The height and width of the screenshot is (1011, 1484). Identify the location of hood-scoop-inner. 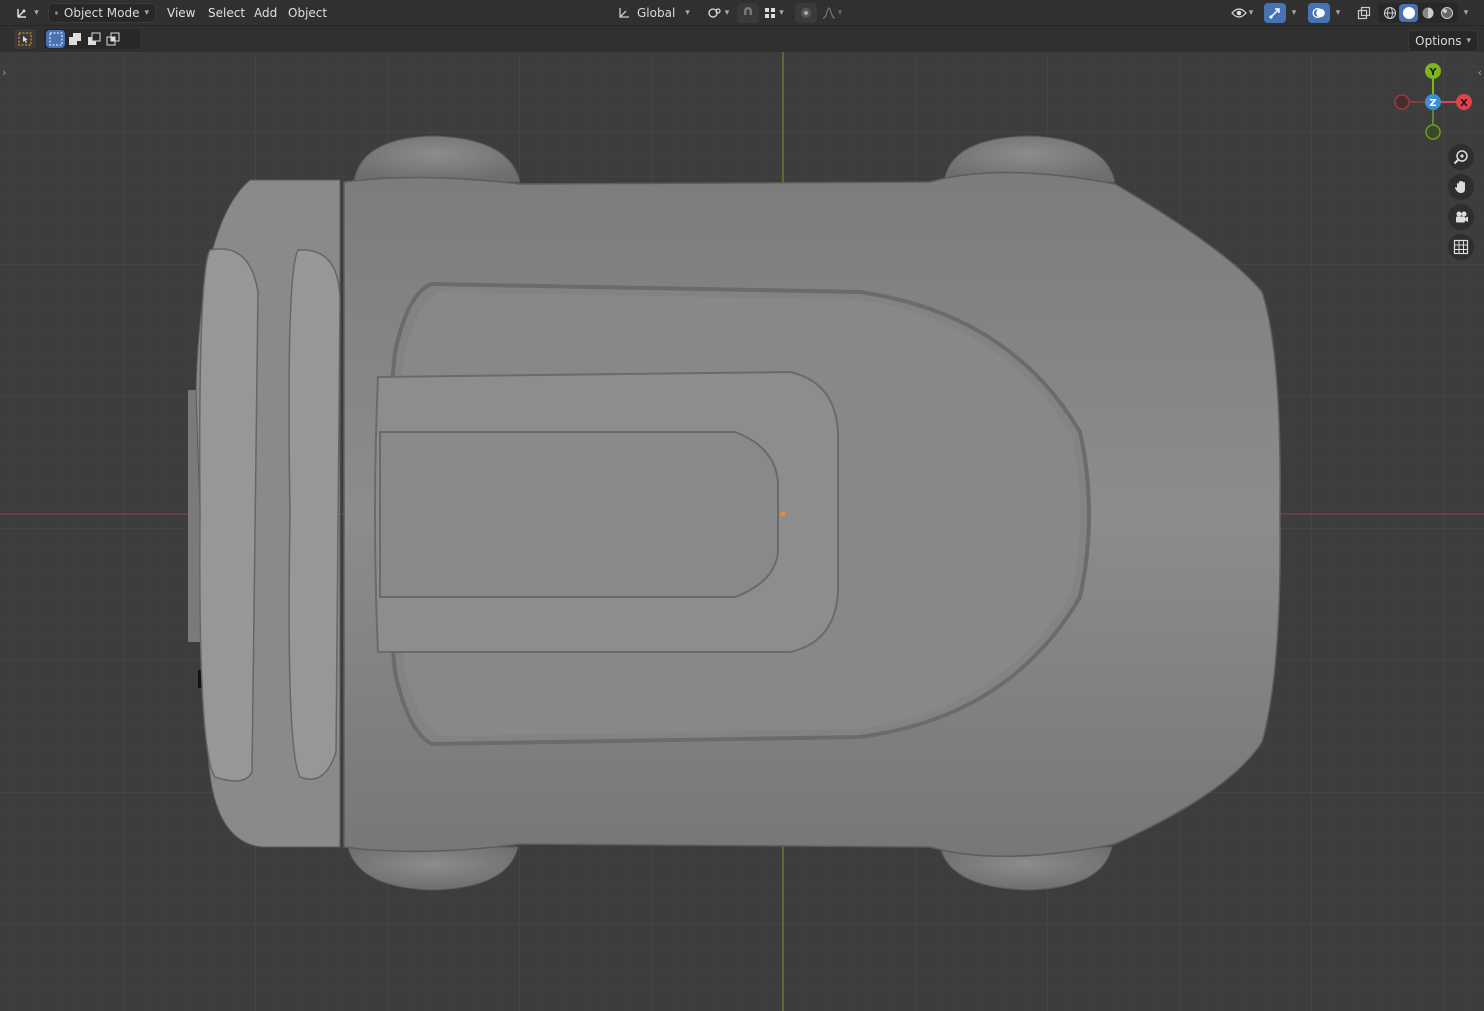
(579, 514).